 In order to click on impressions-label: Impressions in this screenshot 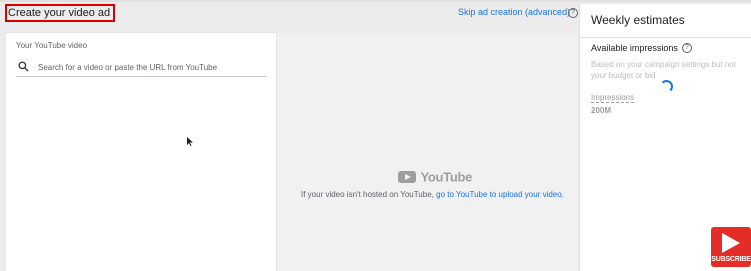, I will do `click(613, 98)`.